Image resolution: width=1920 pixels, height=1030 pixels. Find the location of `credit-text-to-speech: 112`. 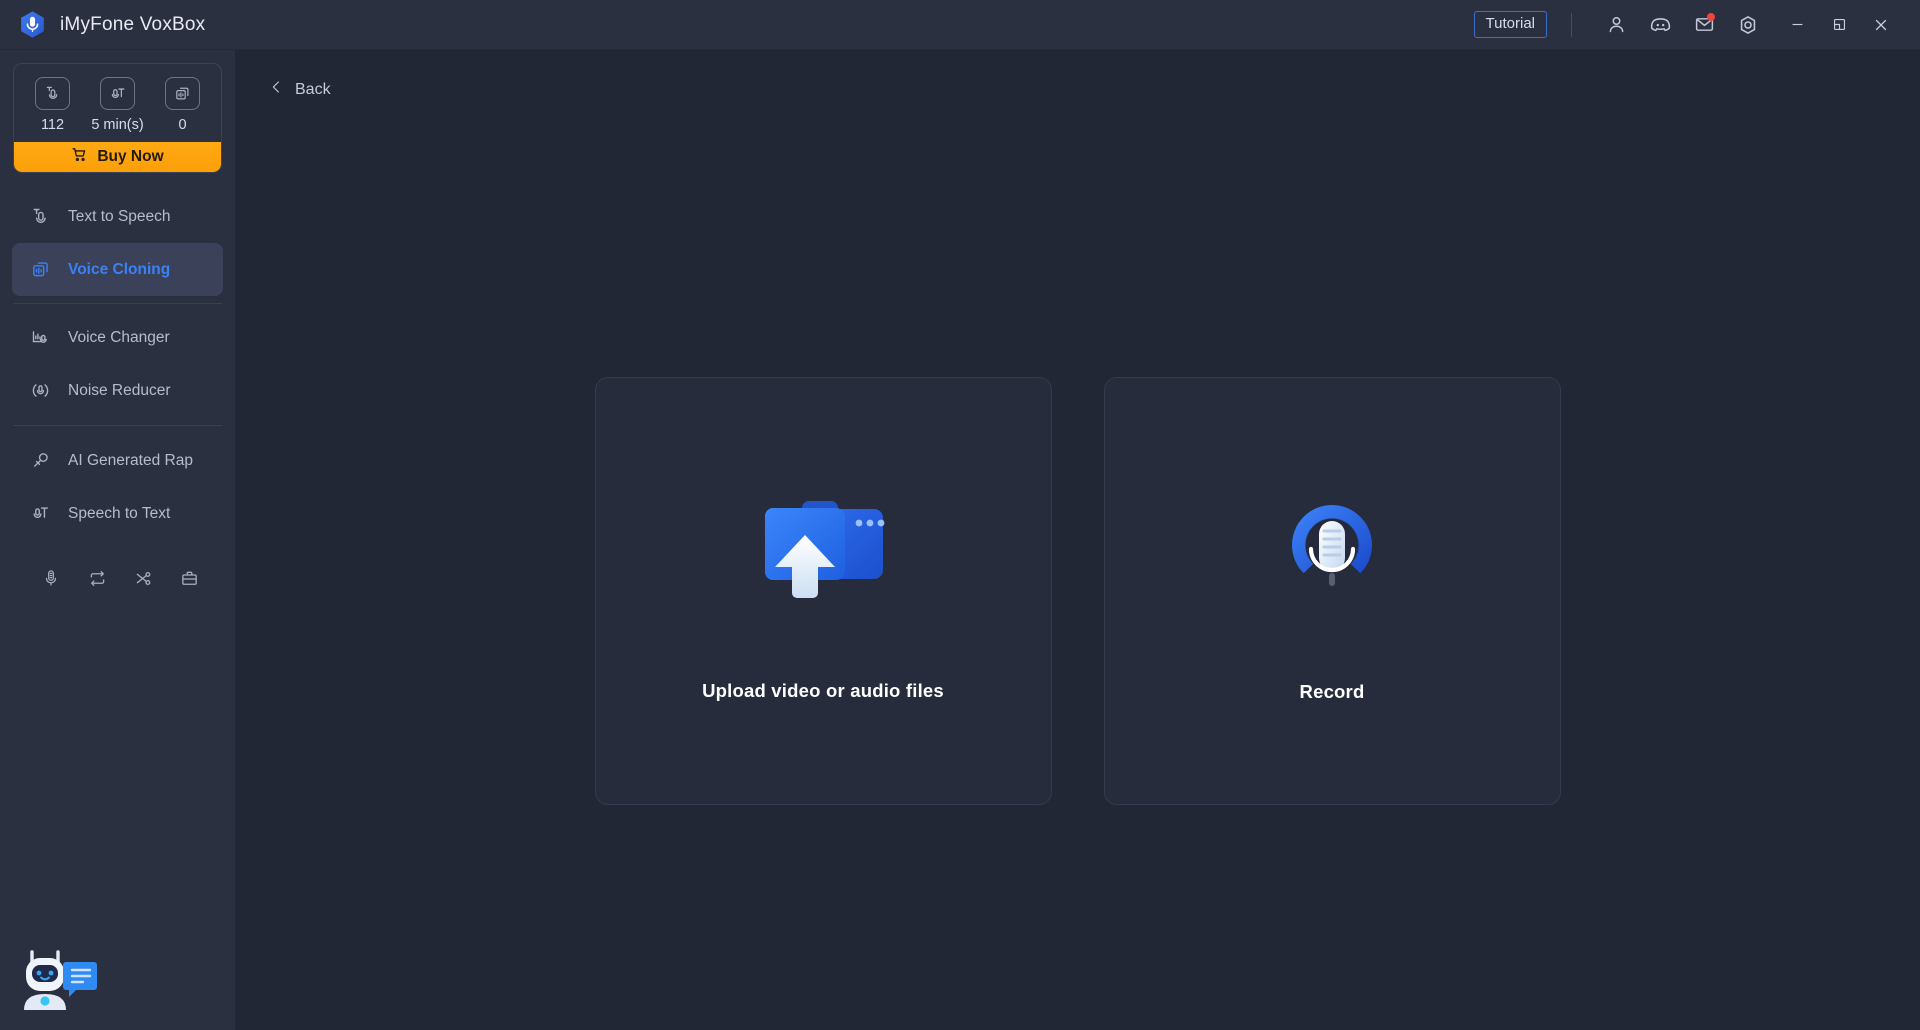

credit-text-to-speech: 112 is located at coordinates (53, 105).